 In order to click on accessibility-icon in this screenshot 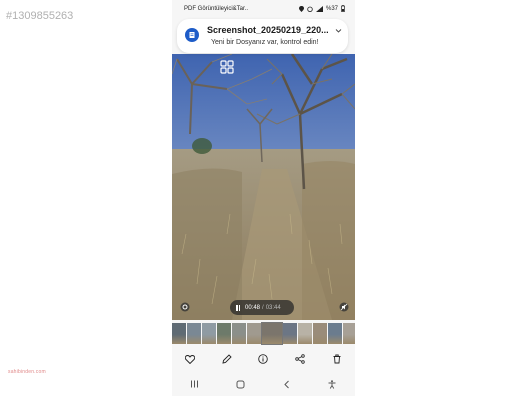, I will do `click(332, 384)`.